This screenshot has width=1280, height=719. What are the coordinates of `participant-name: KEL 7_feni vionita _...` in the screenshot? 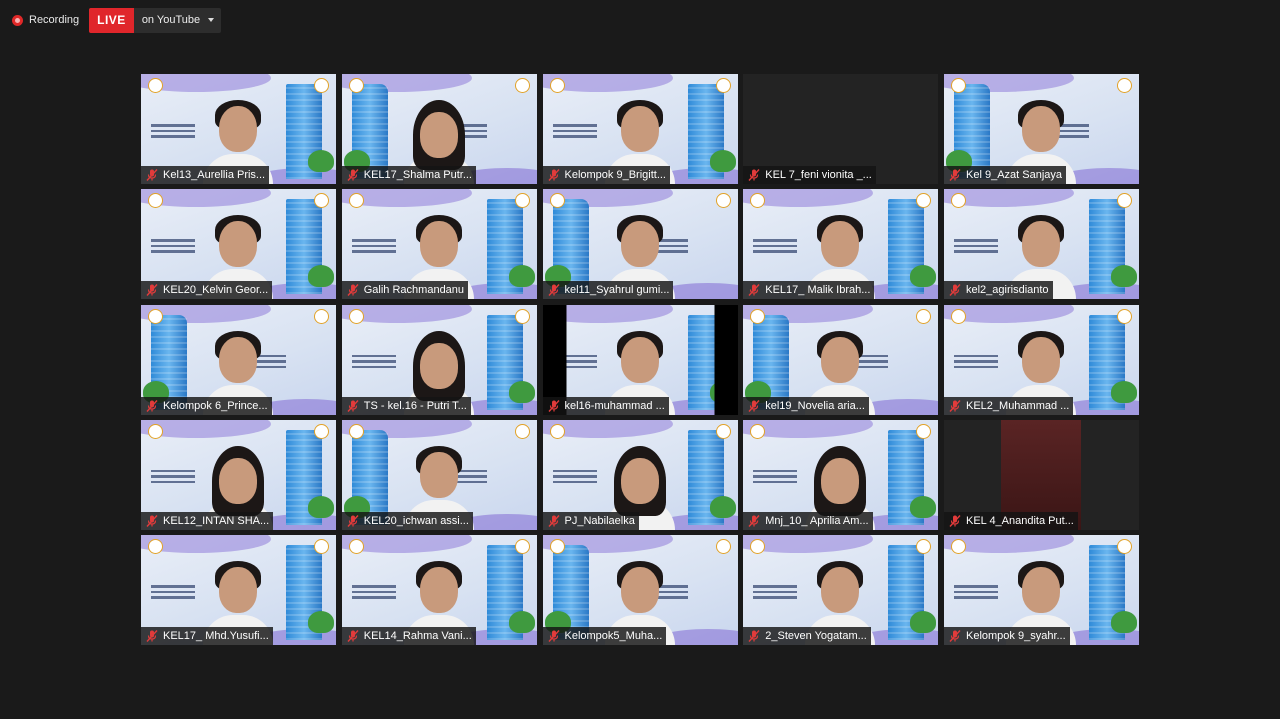 It's located at (818, 175).